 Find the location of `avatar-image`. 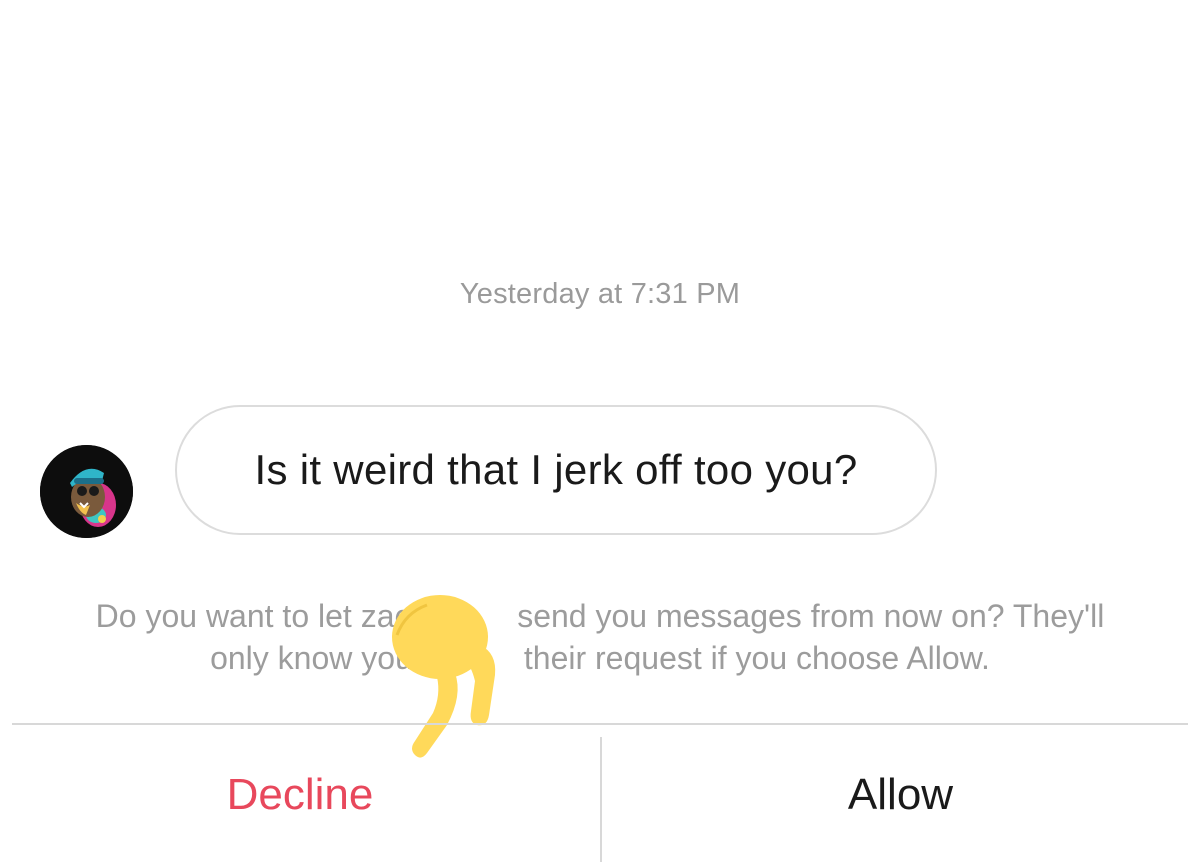

avatar-image is located at coordinates (86, 491).